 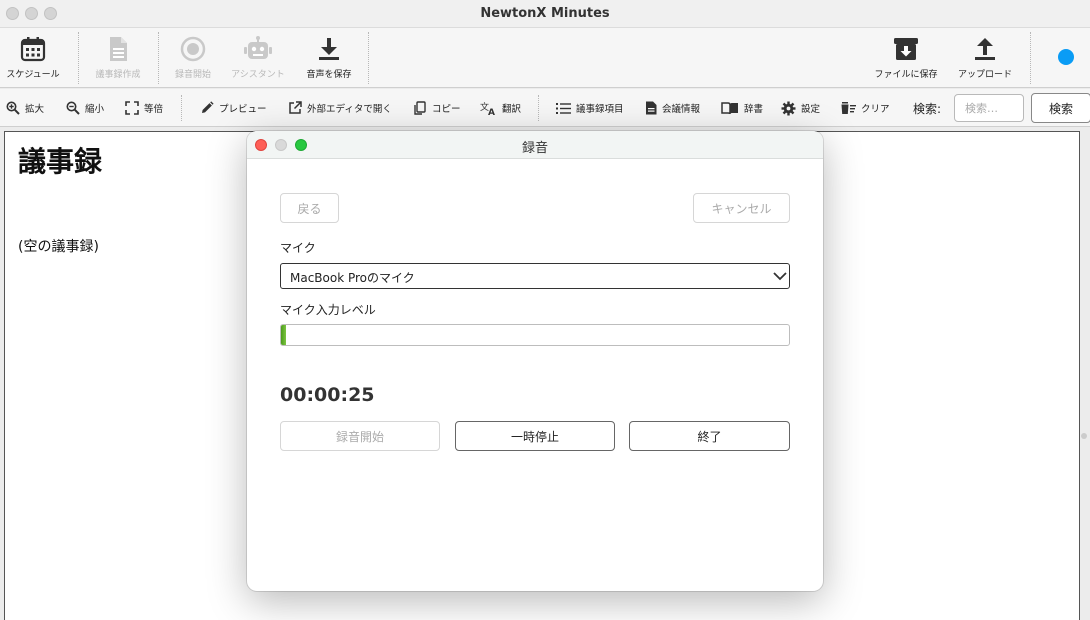 I want to click on svg-text: A, so click(x=491, y=112).